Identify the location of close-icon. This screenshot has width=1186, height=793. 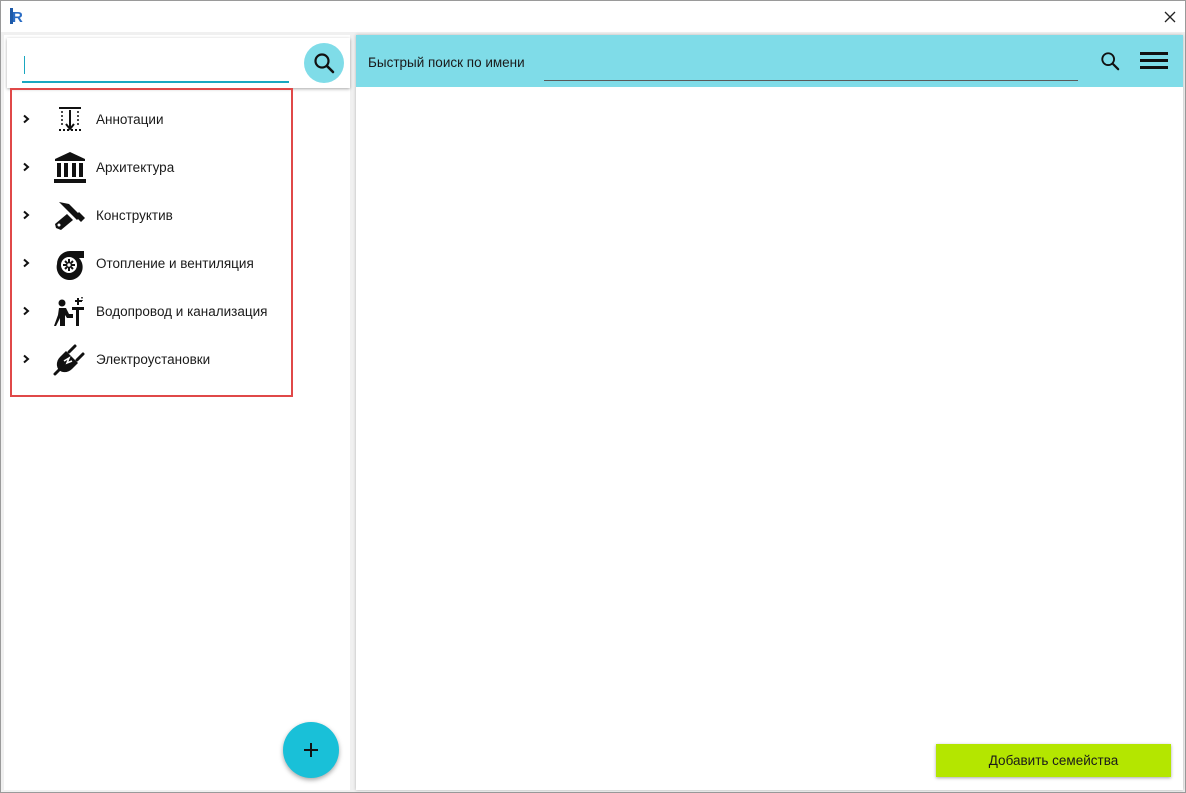
(1170, 16).